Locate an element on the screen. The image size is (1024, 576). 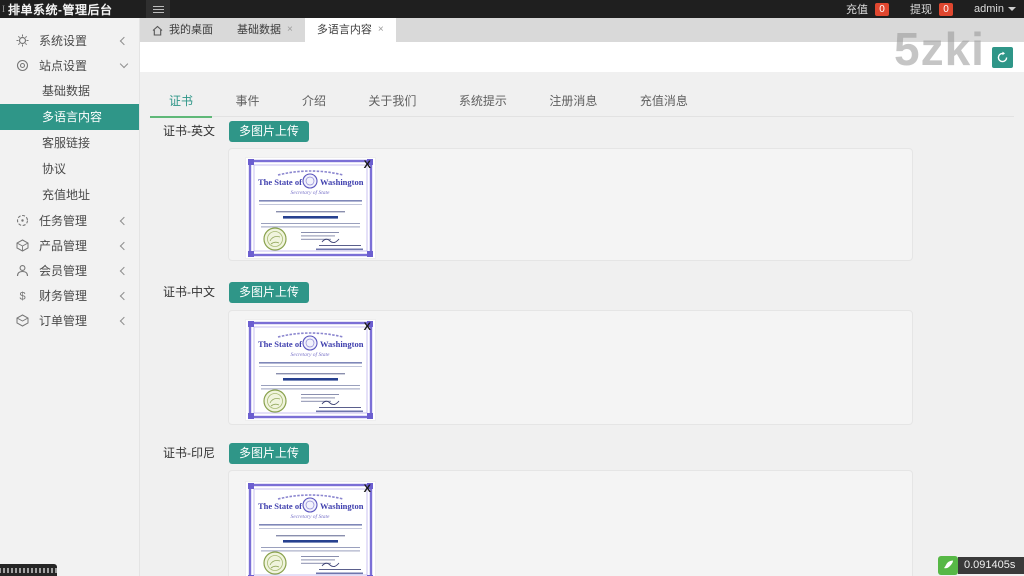
sidebar-item-service-link: 客服链接 is located at coordinates (69, 143).